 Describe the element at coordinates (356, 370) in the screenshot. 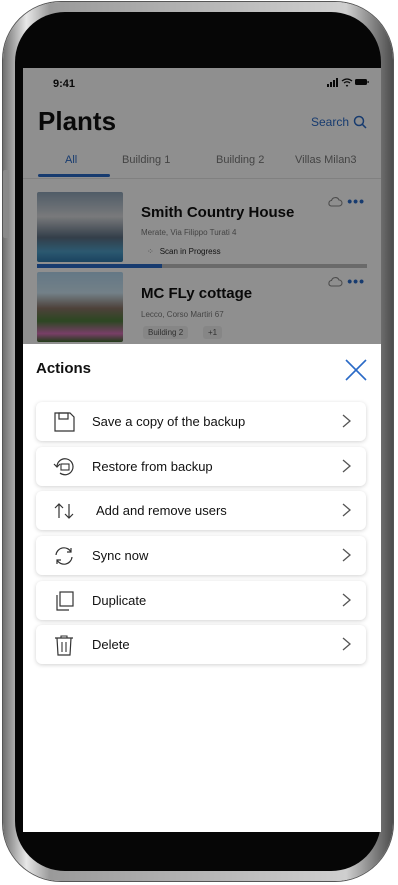

I see `close-icon` at that location.